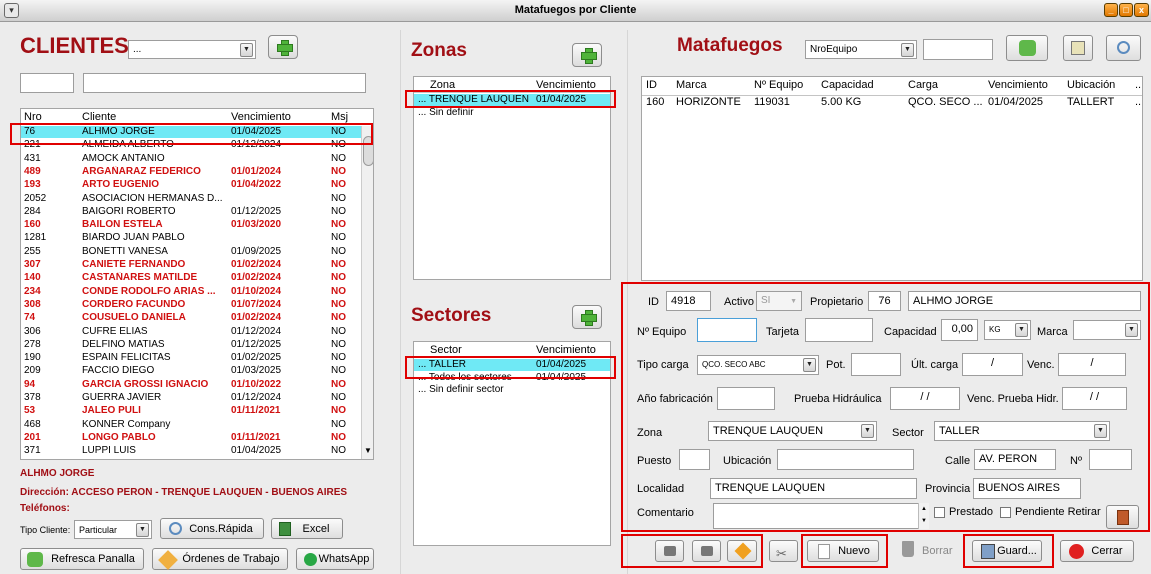  Describe the element at coordinates (1126, 10) in the screenshot. I see `maximize-icon: □` at that location.